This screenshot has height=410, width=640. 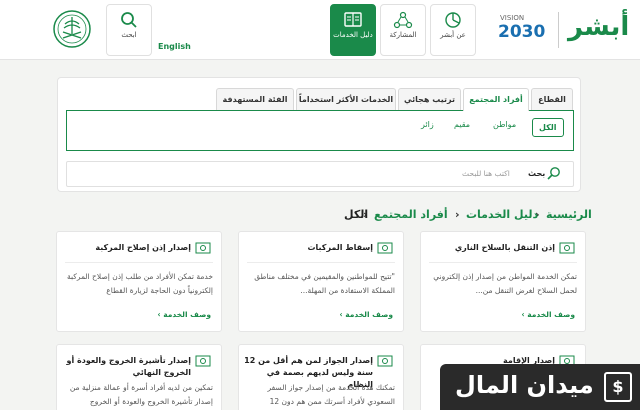 I want to click on filter-visitor: زائر, so click(x=427, y=124).